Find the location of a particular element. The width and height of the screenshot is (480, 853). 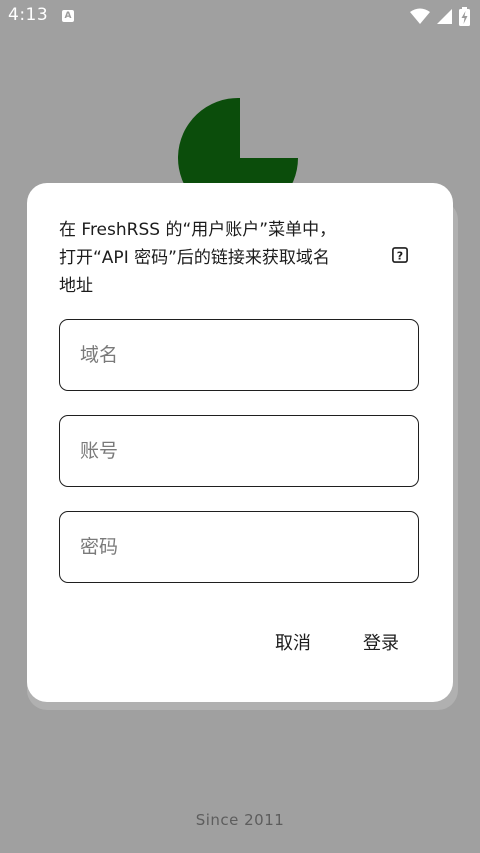

wifi-icon is located at coordinates (420, 16).